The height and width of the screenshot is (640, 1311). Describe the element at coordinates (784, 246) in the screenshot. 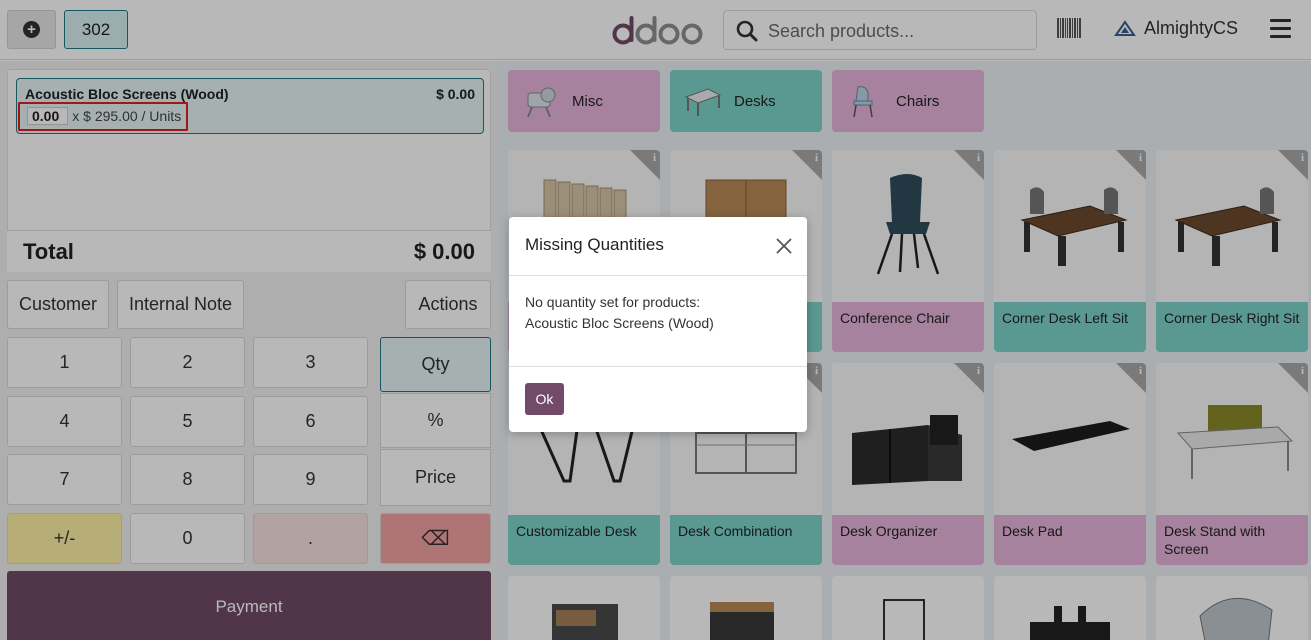

I see `close-icon` at that location.